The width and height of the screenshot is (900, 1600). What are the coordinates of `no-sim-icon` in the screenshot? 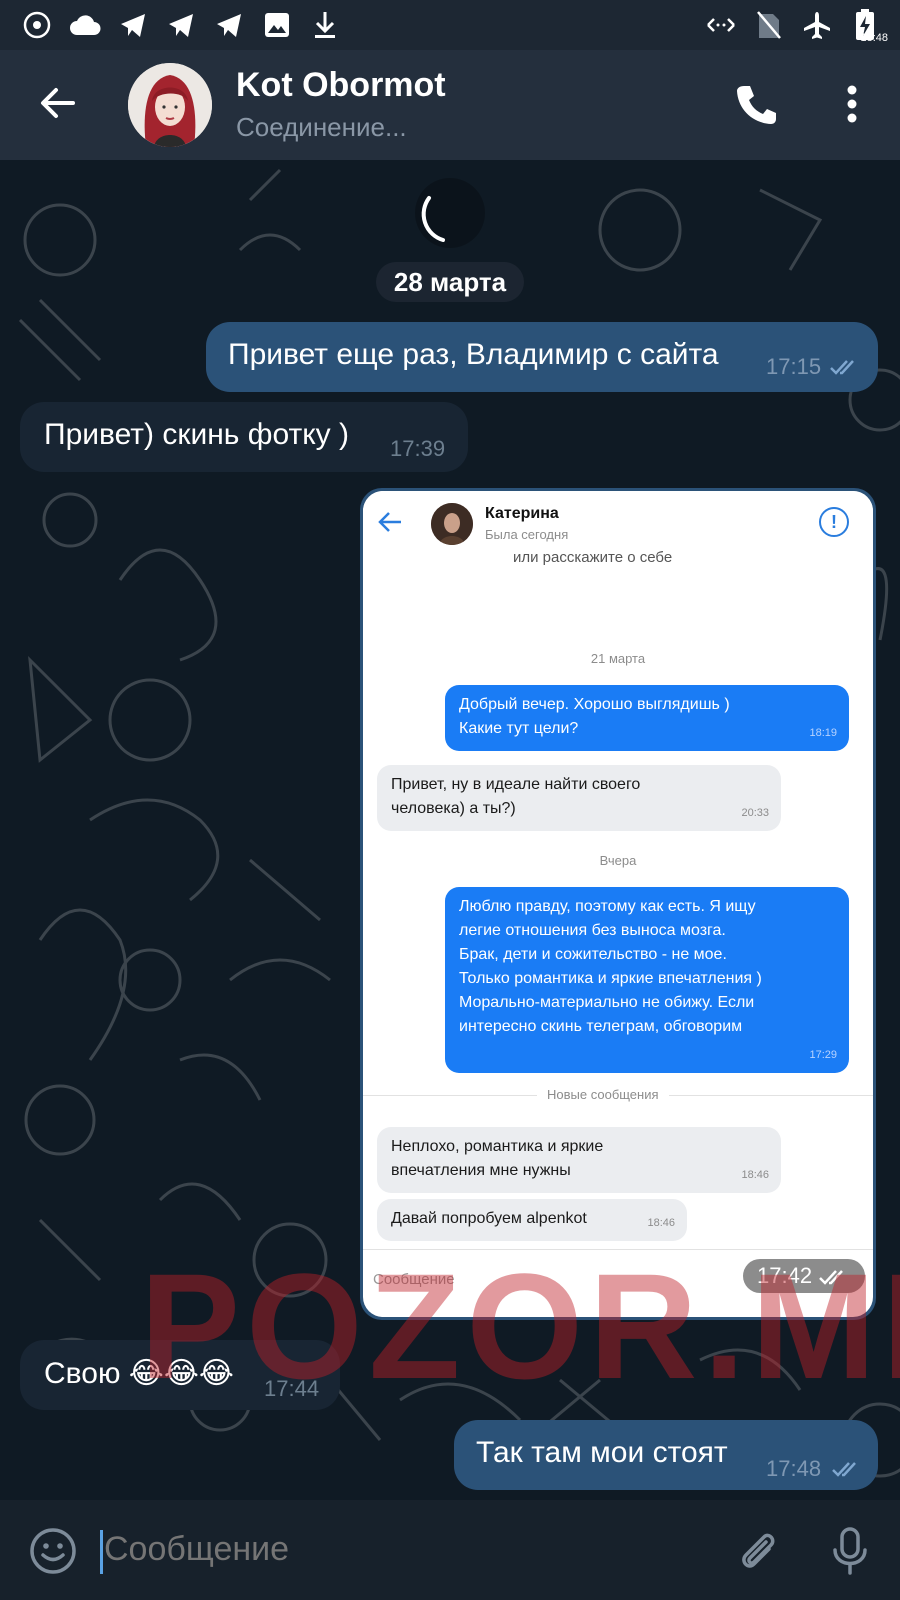 It's located at (769, 25).